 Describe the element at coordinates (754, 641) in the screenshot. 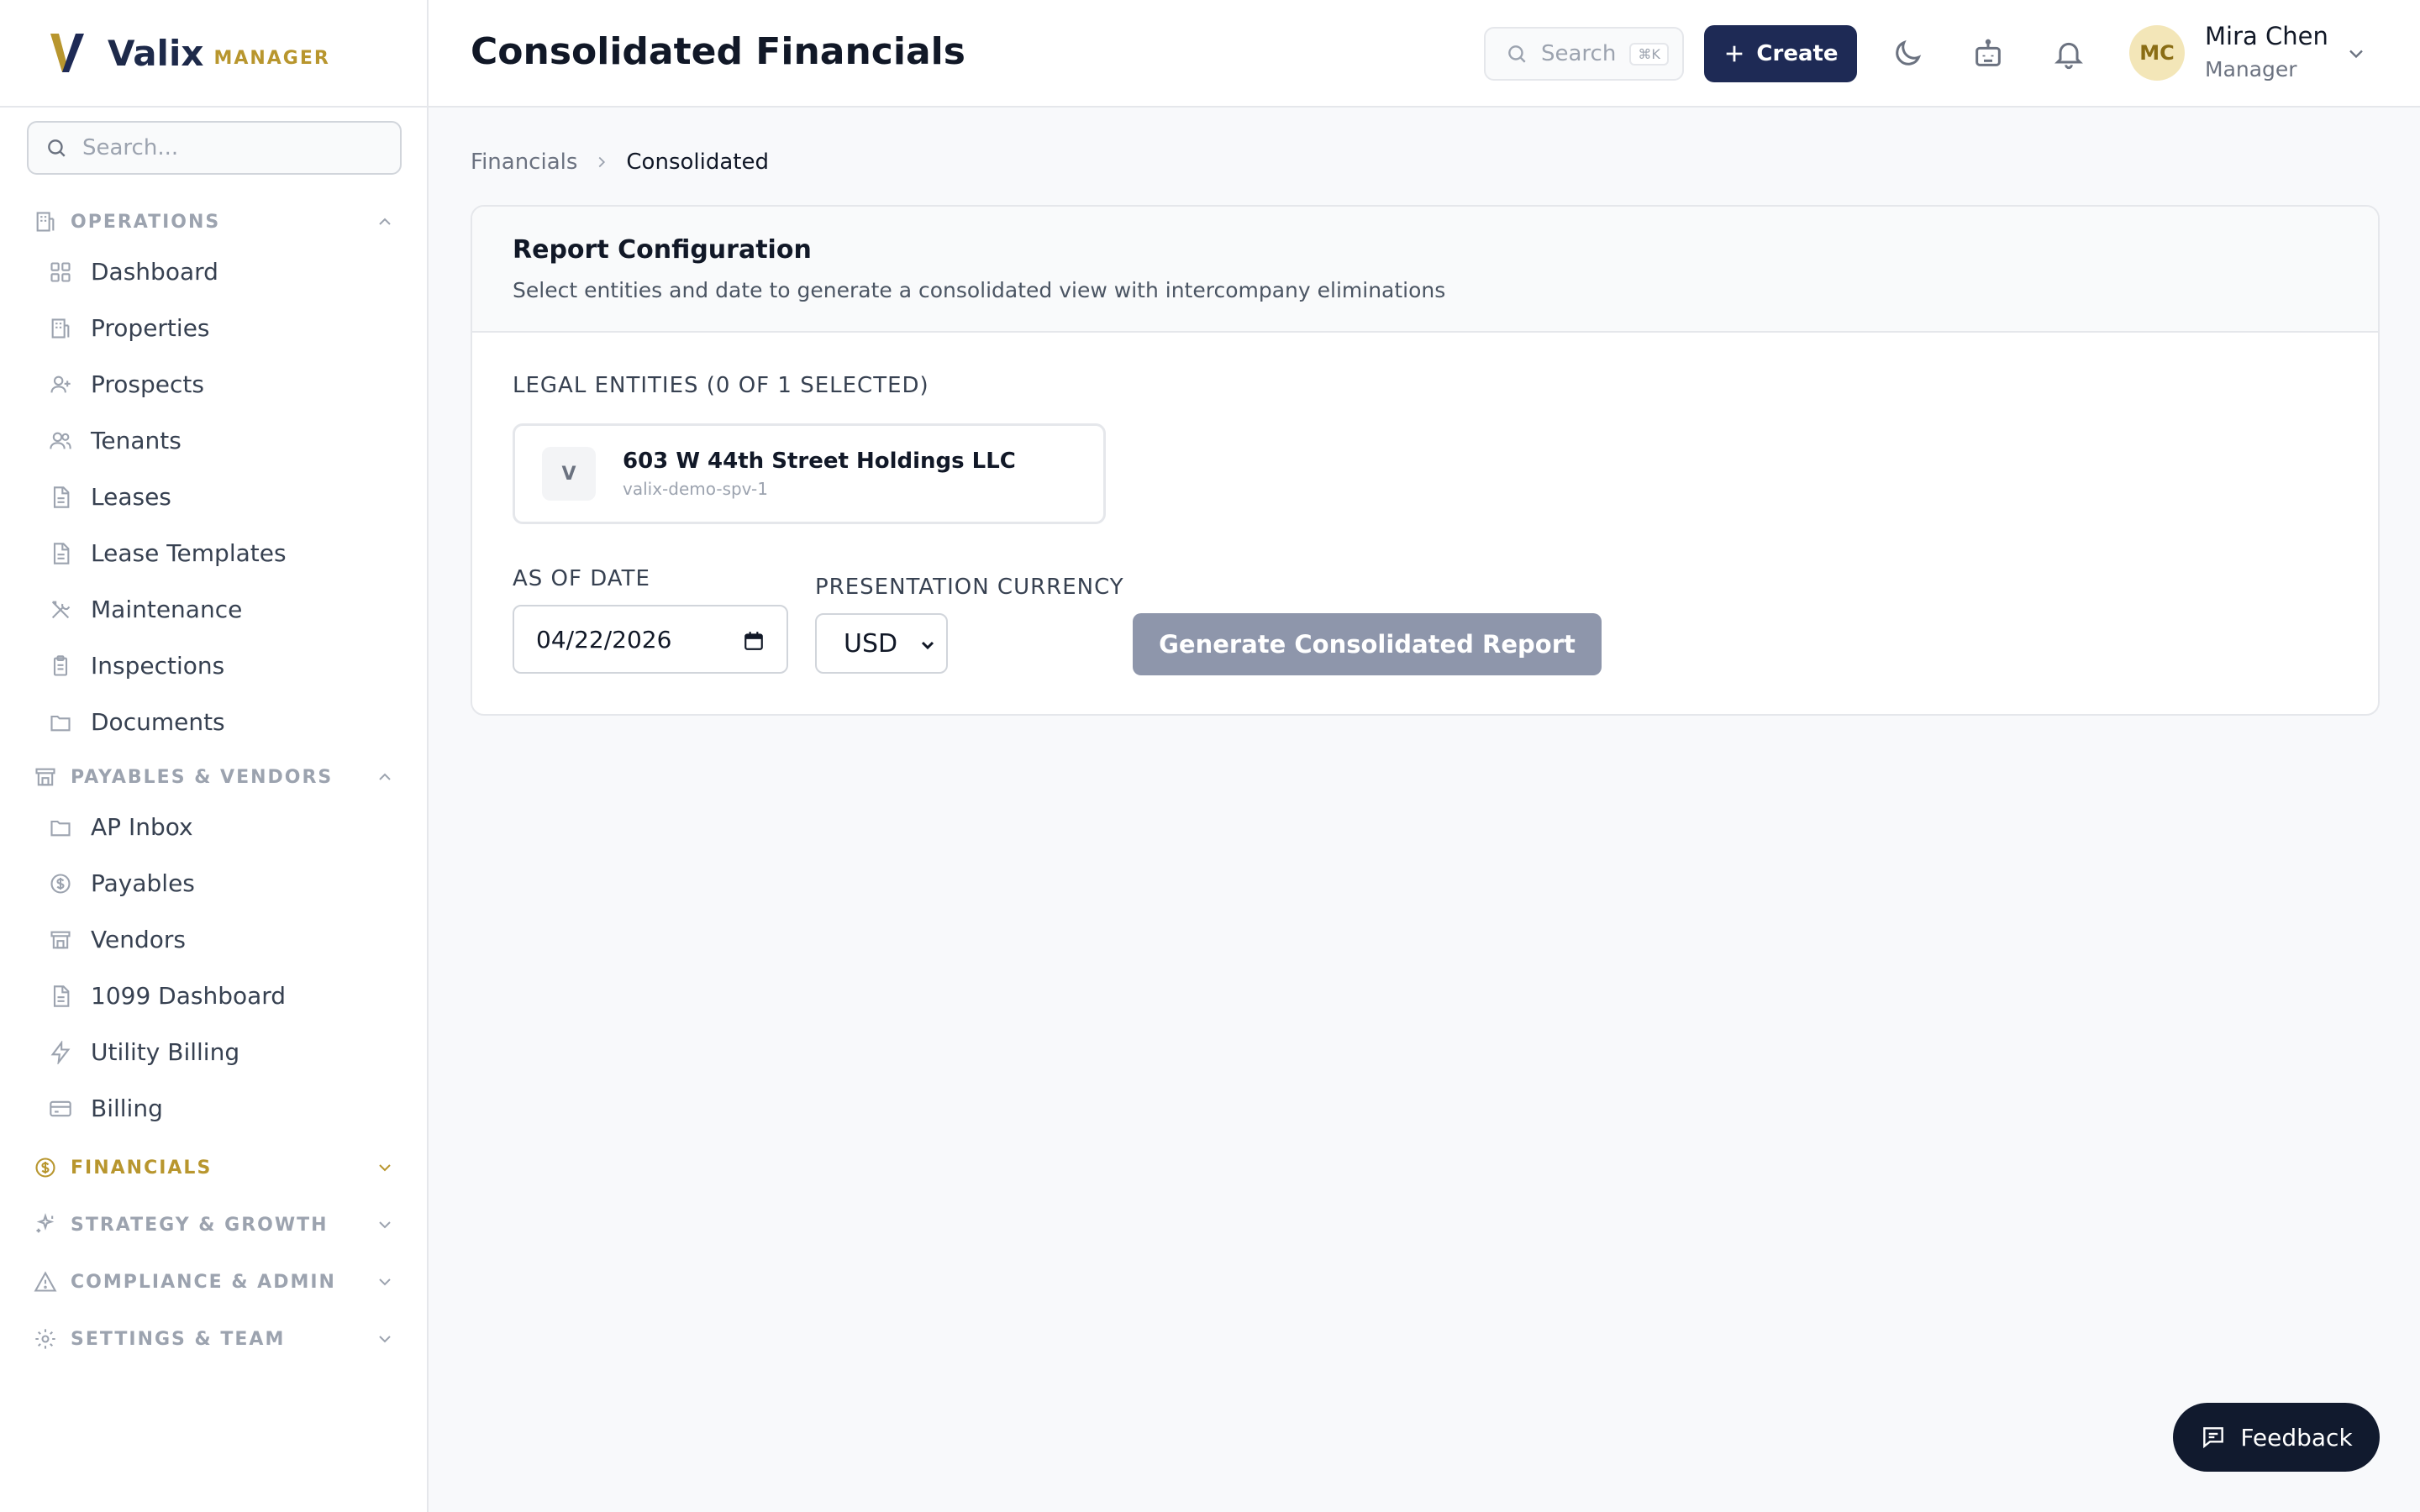

I see `calendar-icon` at that location.